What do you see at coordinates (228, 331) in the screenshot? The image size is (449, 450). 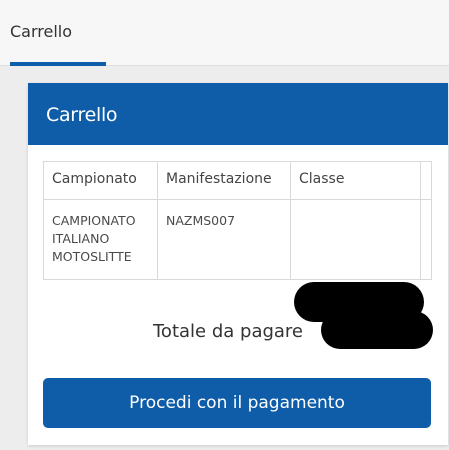 I see `total-label: Totale da pagare` at bounding box center [228, 331].